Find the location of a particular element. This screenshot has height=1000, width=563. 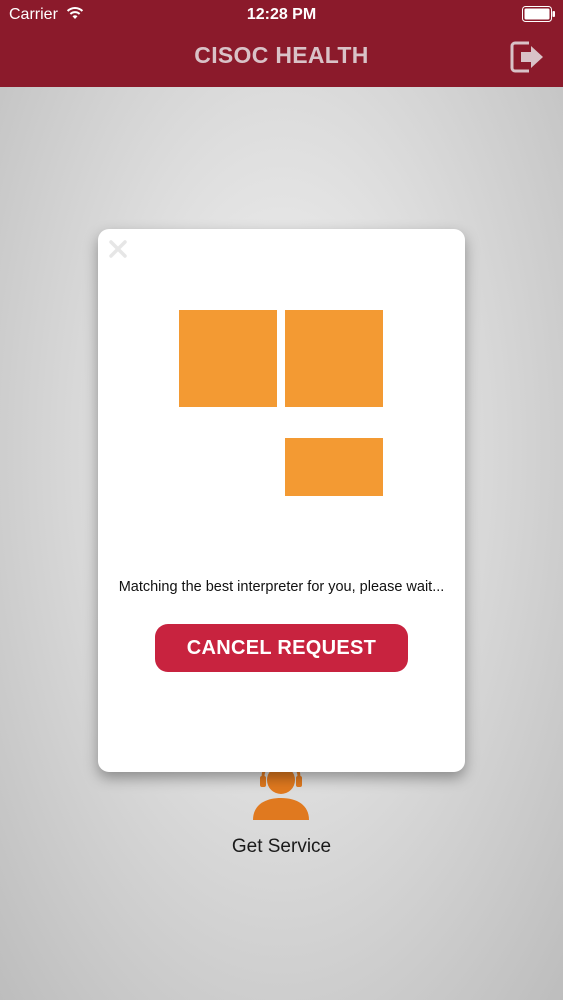

battery-icon is located at coordinates (538, 14).